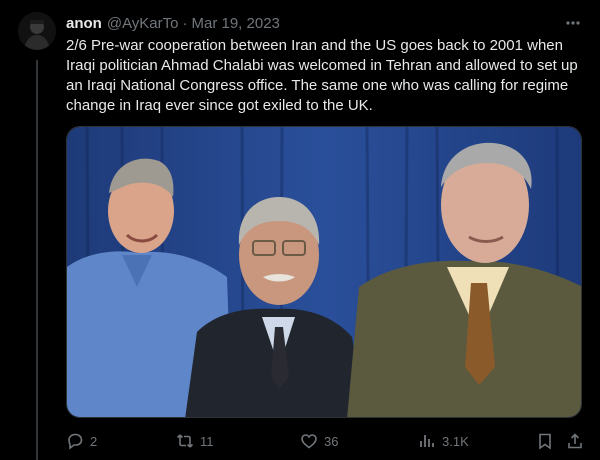  I want to click on retweet-icon, so click(185, 441).